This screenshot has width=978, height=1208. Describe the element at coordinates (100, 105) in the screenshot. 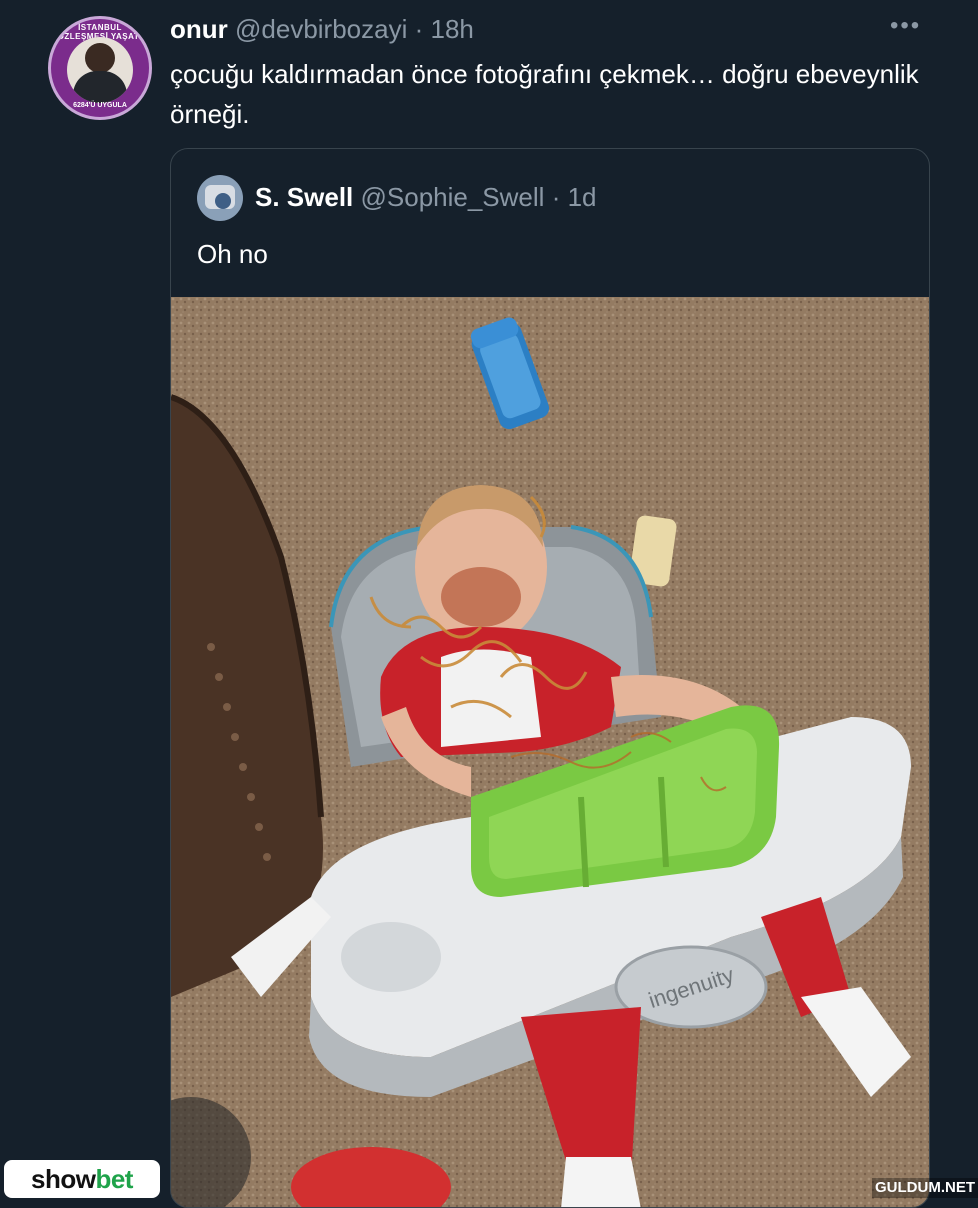

I see `avatar-bottom-text: 6284'Ü UYGULA` at that location.